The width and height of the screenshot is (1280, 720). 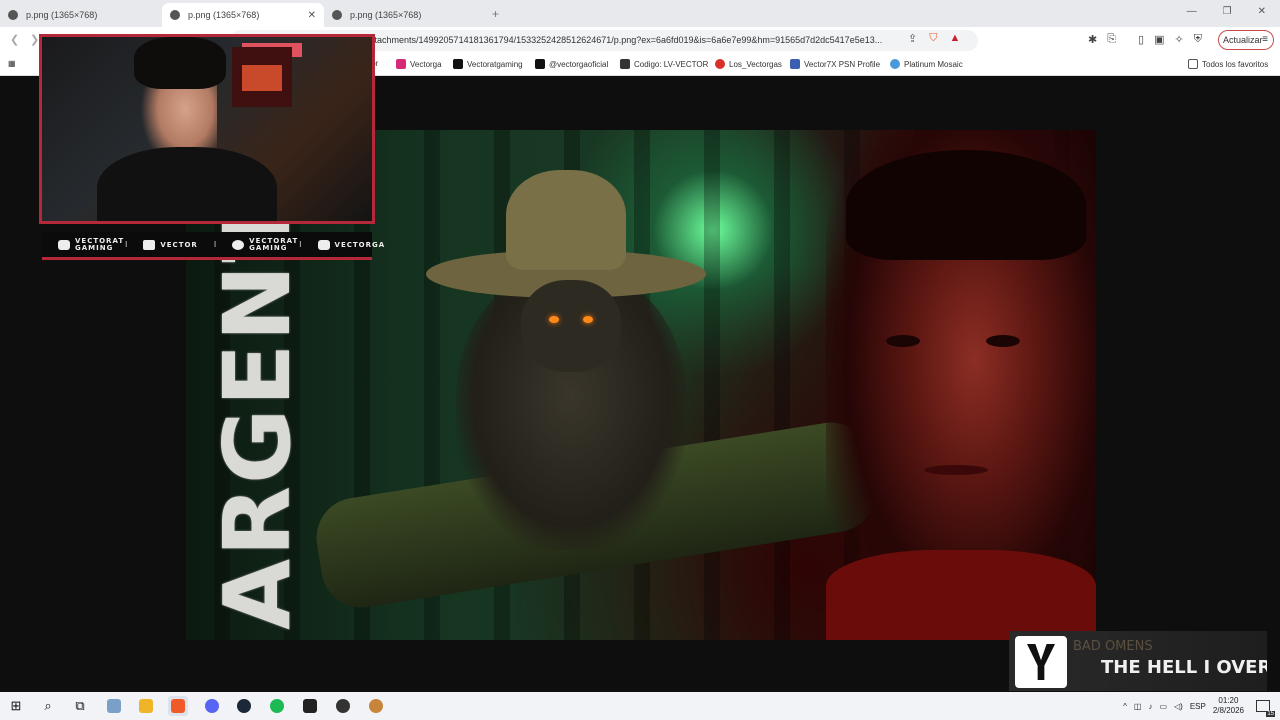 I want to click on menu-icon: ≡, so click(x=1265, y=39).